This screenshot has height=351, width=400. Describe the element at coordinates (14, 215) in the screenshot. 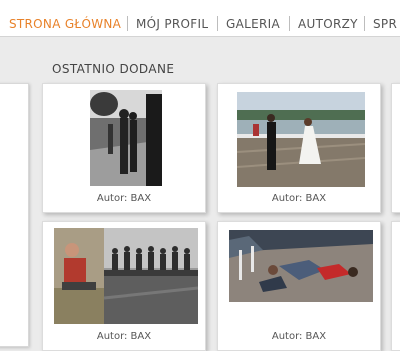

I see `left-panel` at that location.